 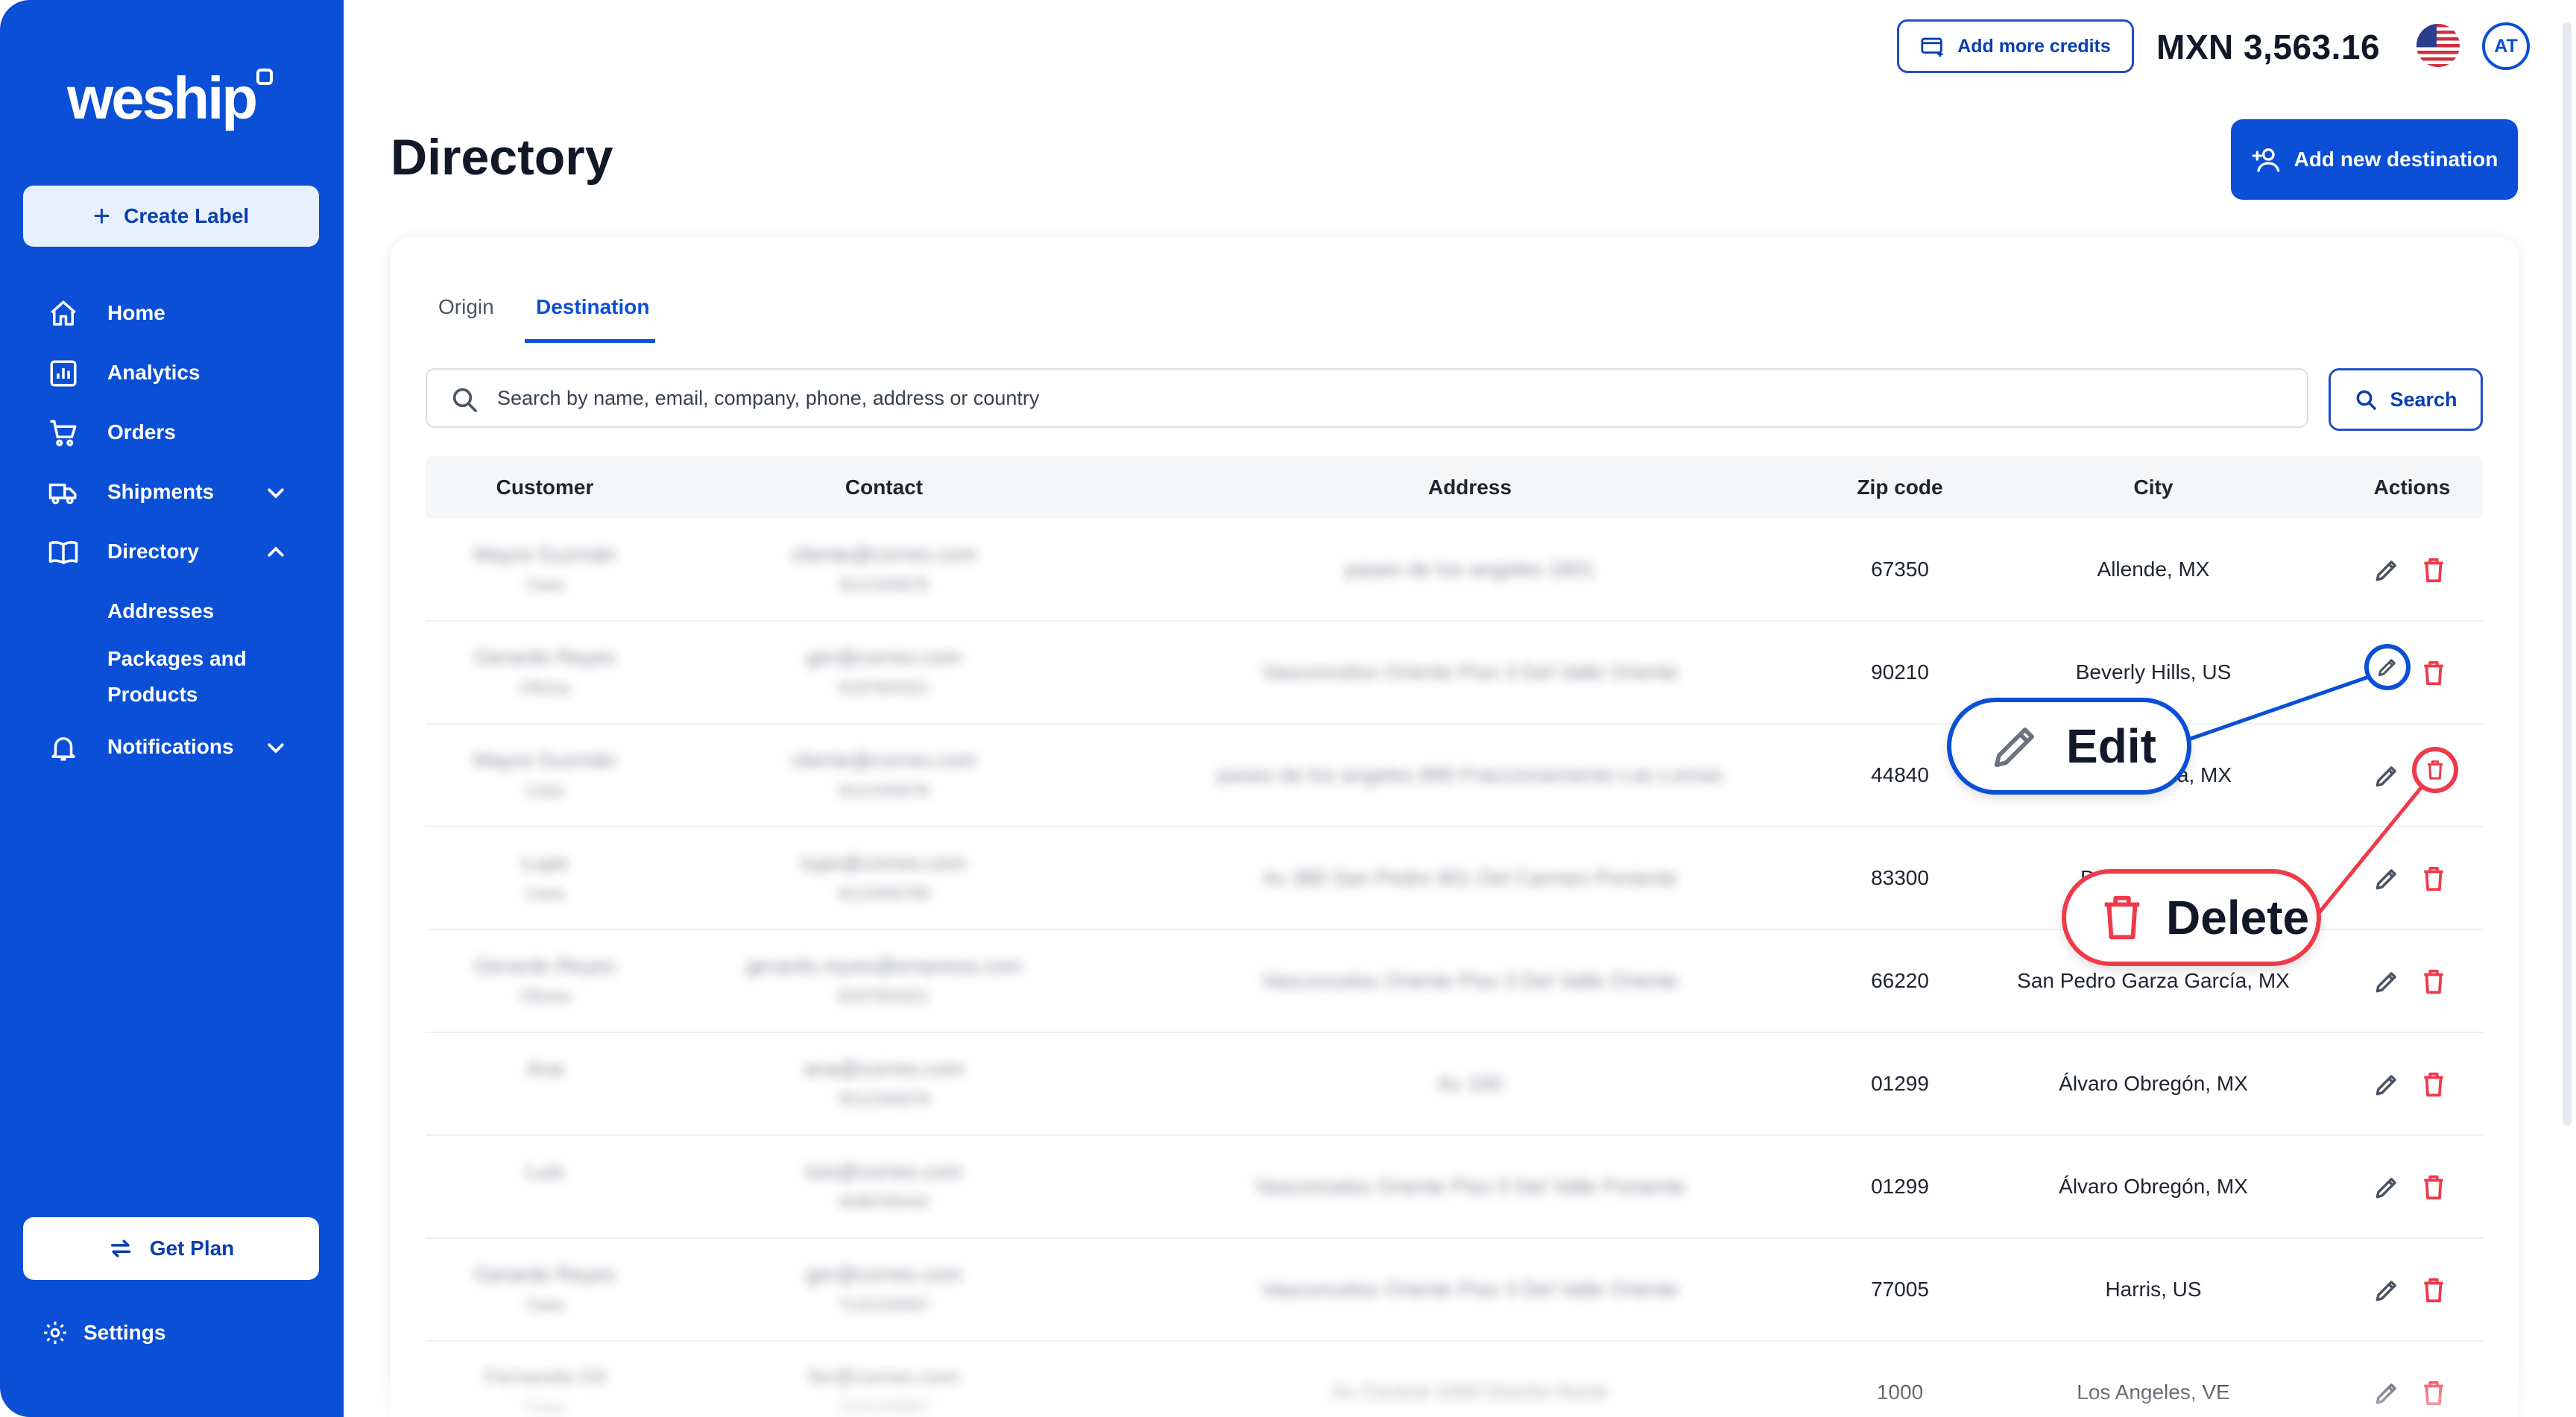 What do you see at coordinates (172, 611) in the screenshot?
I see `sidebar-subitem-addresses: Addresses` at bounding box center [172, 611].